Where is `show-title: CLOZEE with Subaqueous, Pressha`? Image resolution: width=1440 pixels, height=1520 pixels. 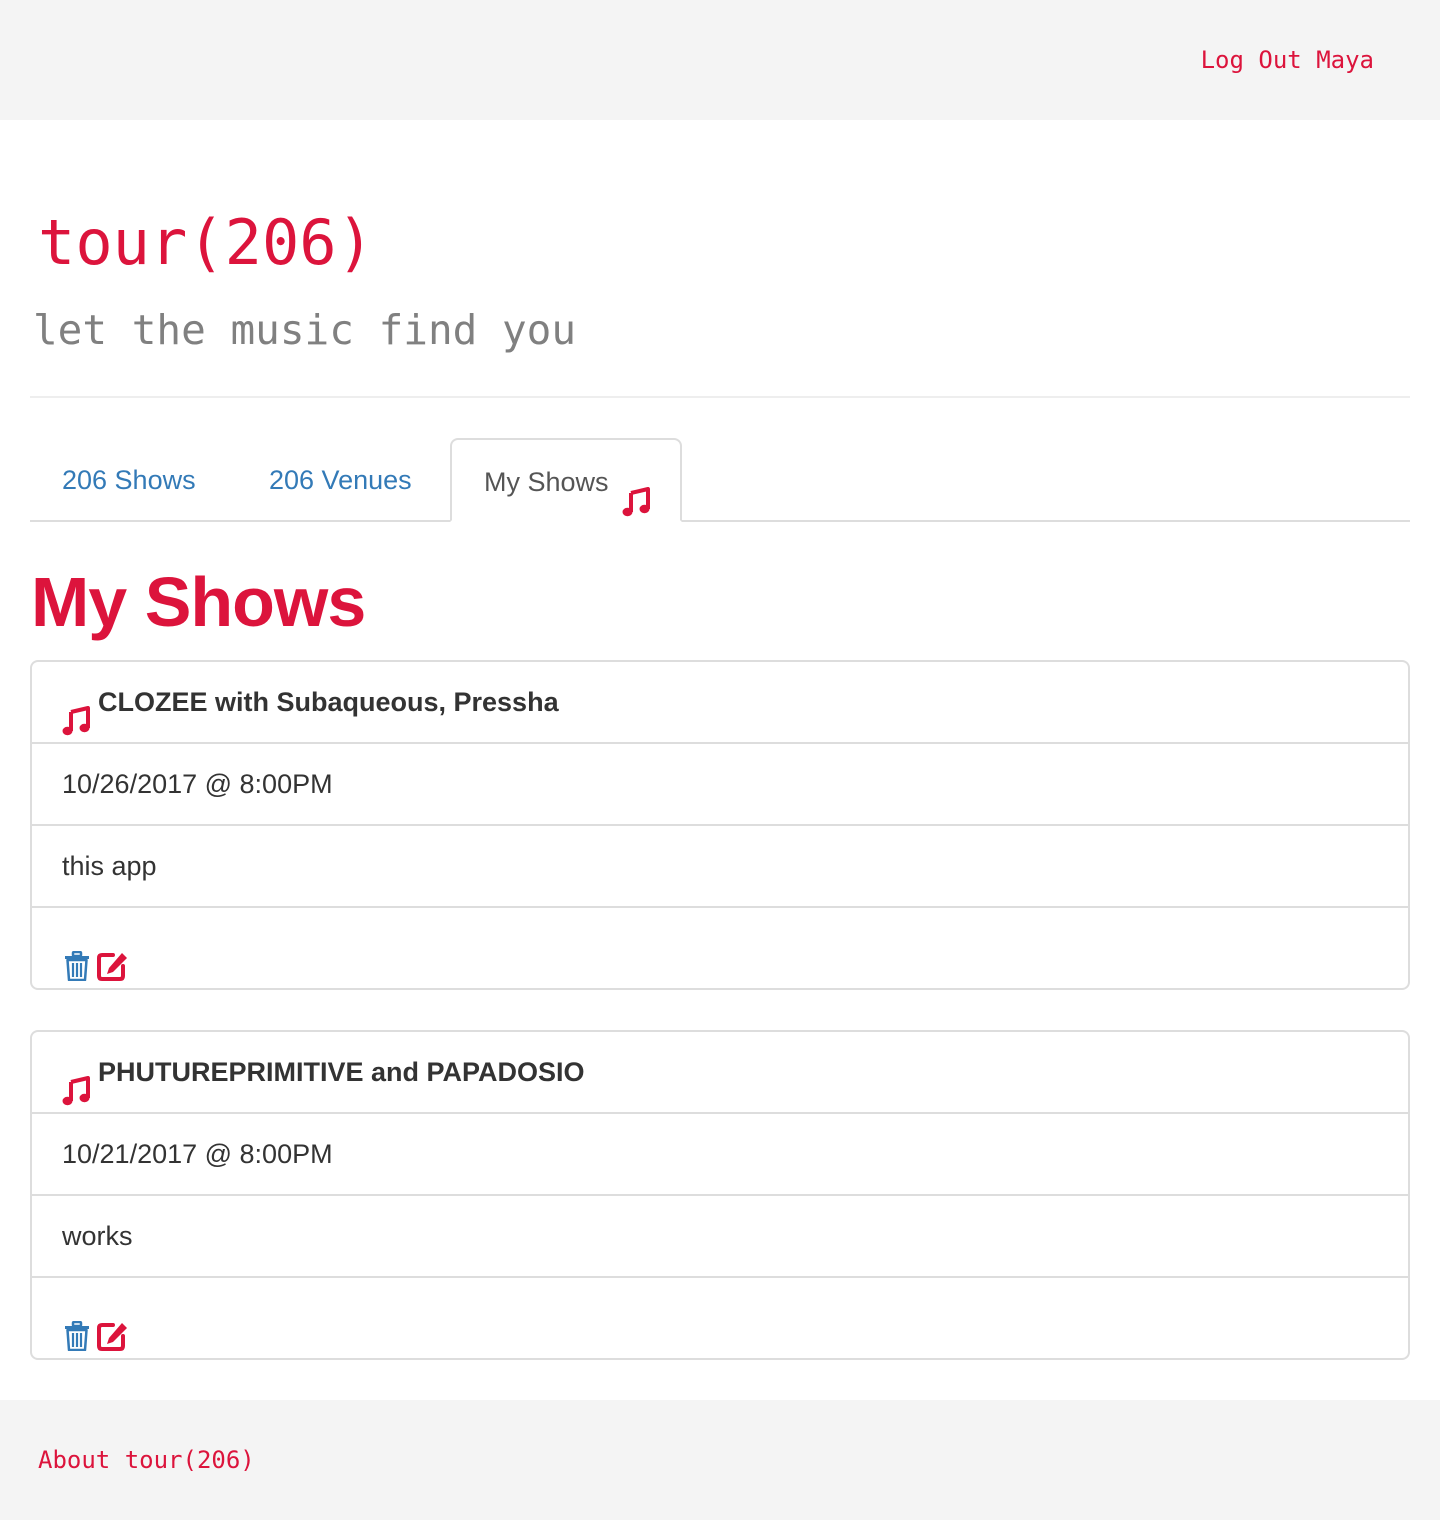
show-title: CLOZEE with Subaqueous, Pressha is located at coordinates (328, 702).